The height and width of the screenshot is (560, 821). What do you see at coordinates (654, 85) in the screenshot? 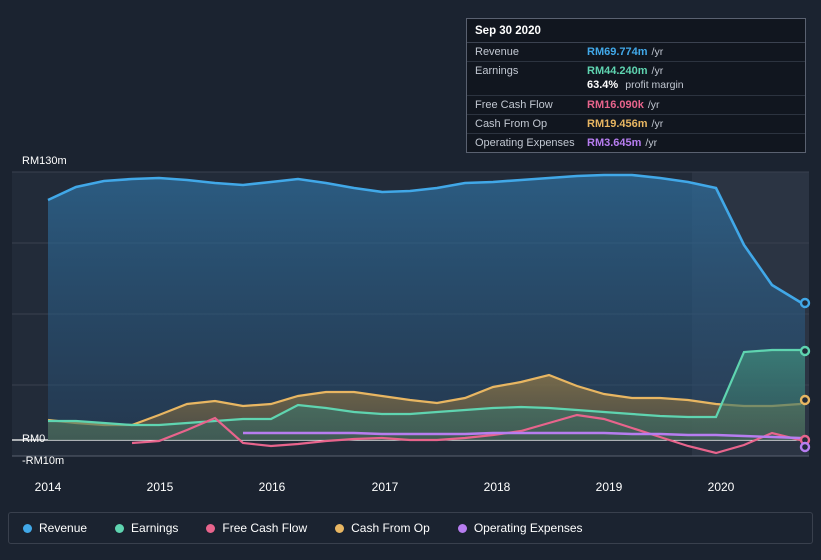
I see `tooltip-label-profit-margin: profit margin` at bounding box center [654, 85].